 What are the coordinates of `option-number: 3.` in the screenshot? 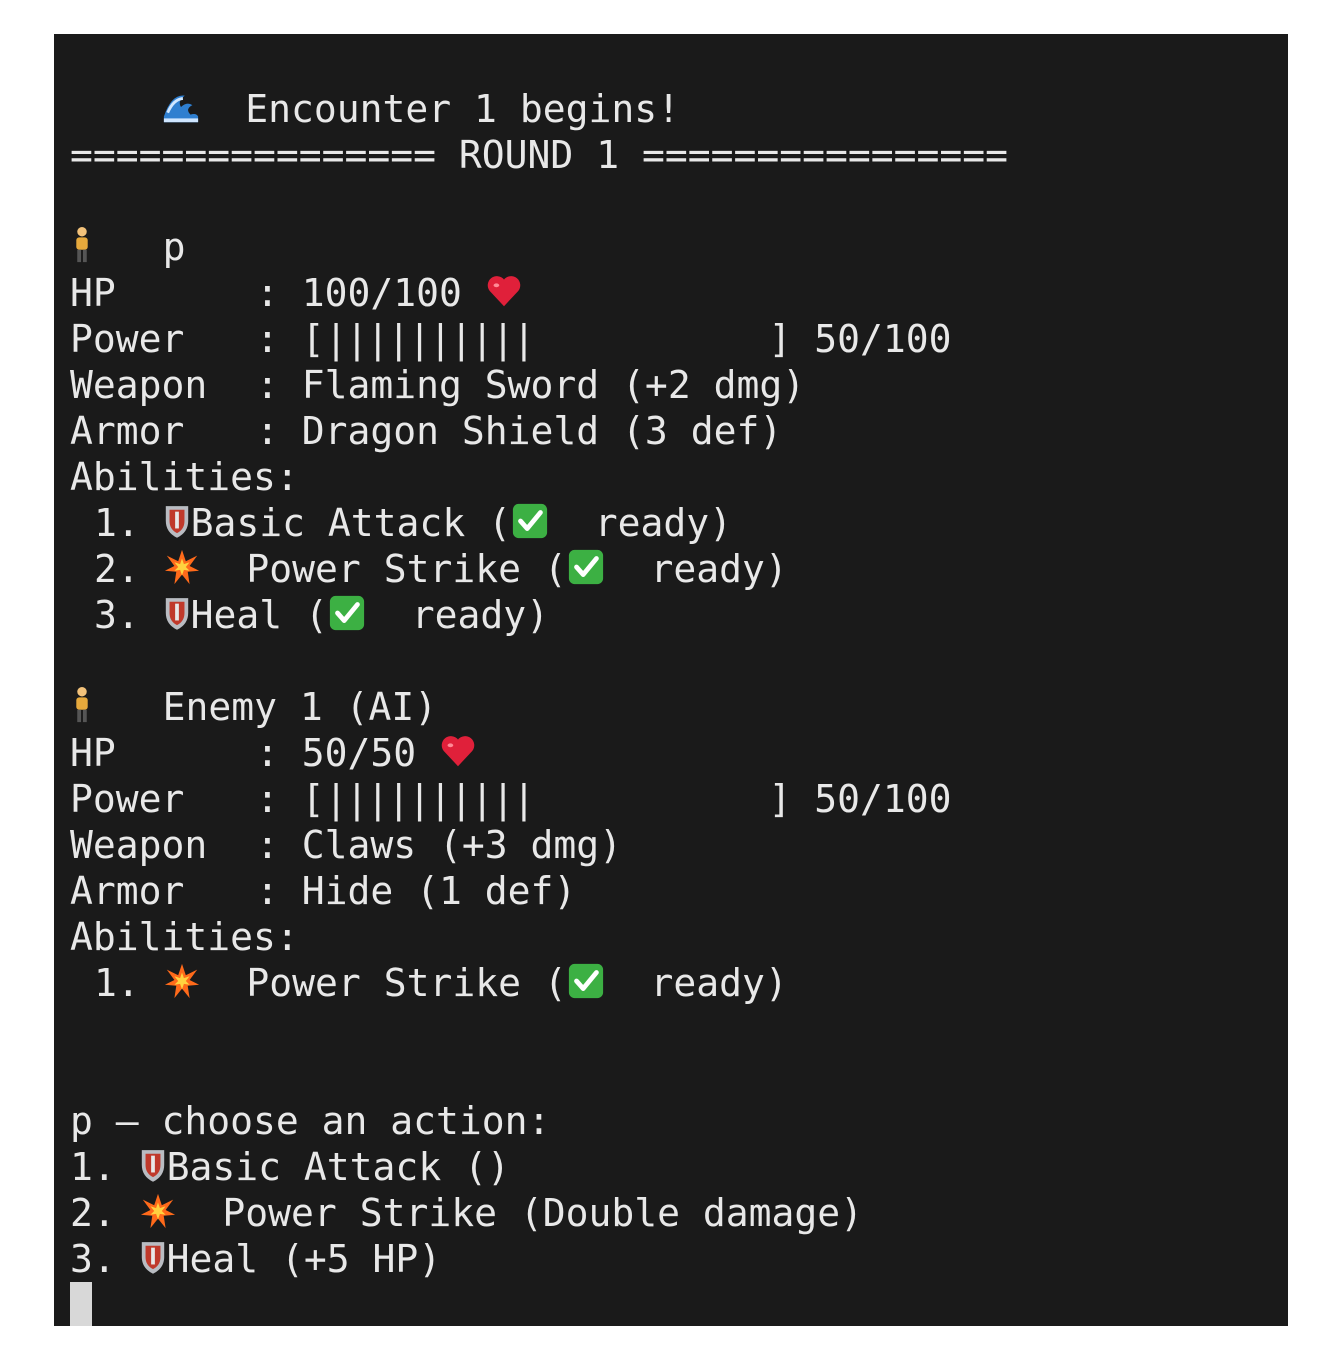 It's located at (93, 1259).